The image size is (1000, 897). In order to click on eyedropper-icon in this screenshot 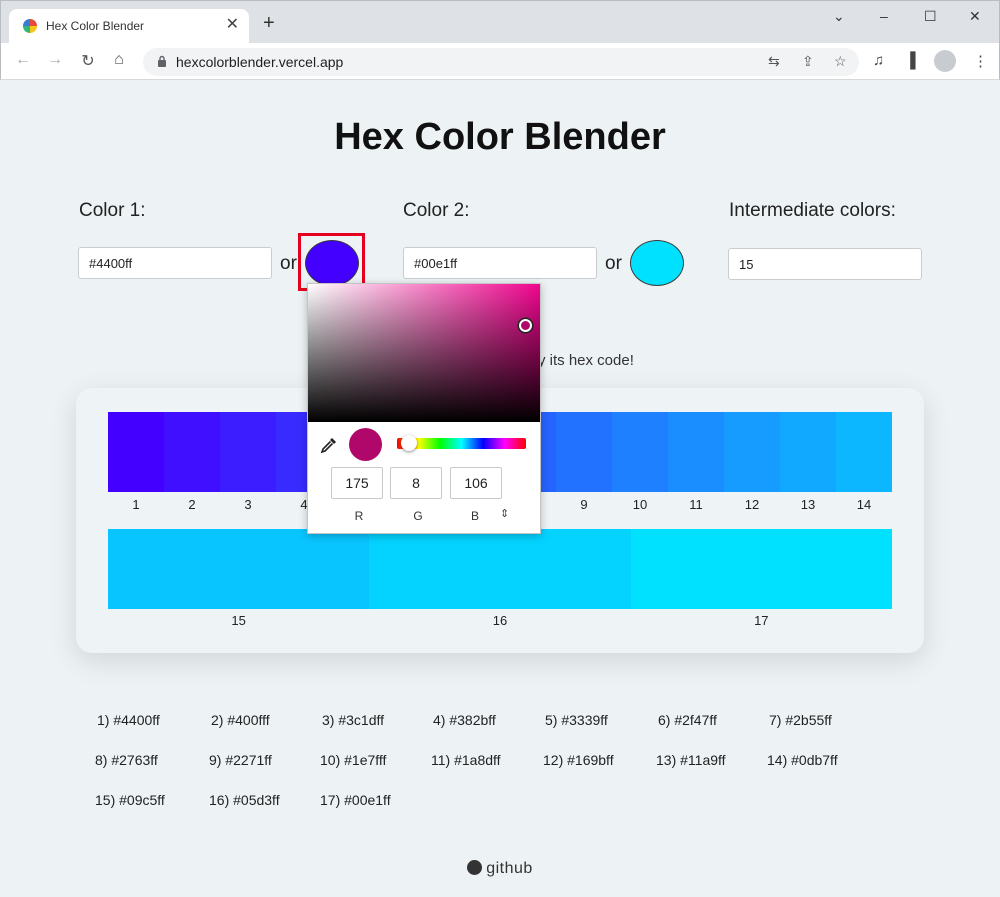, I will do `click(329, 445)`.